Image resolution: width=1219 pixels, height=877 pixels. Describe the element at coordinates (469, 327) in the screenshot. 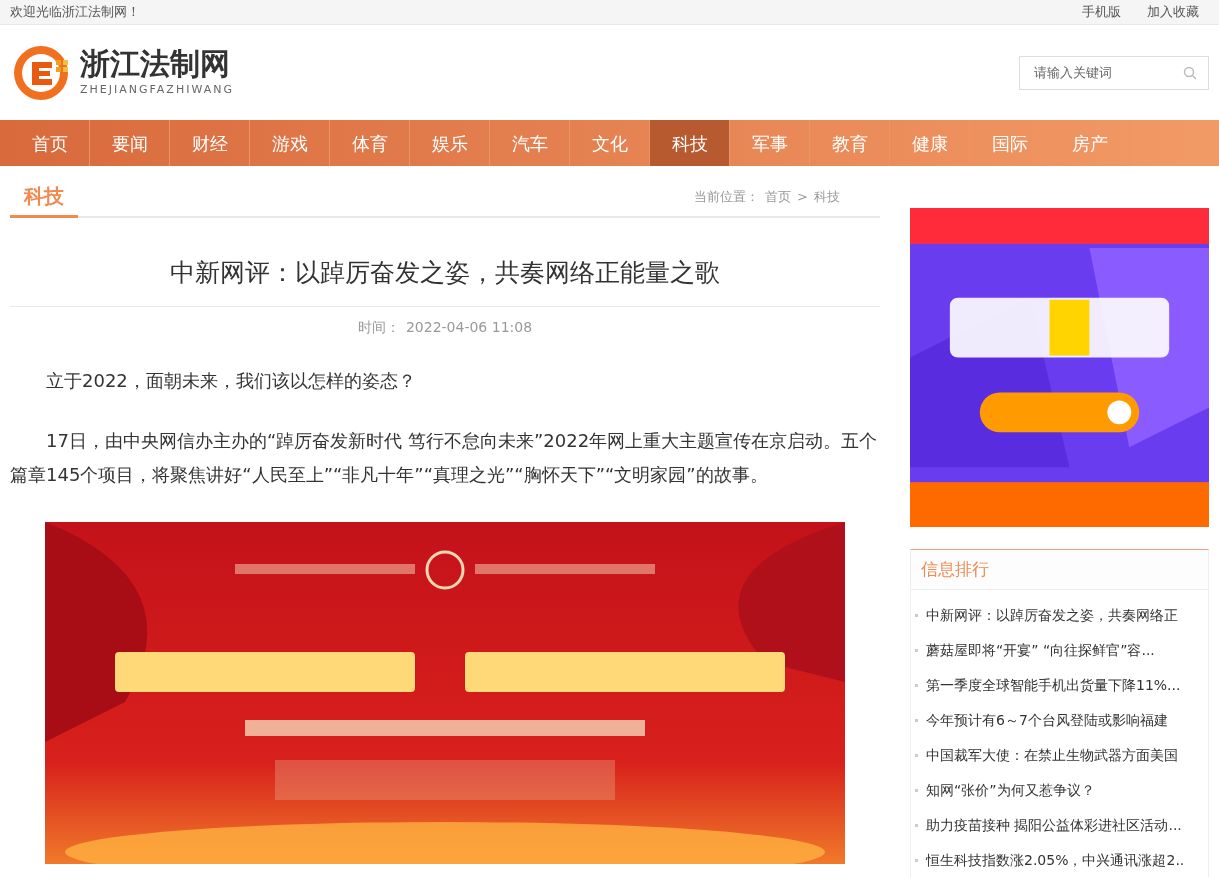

I see `publish-time: 2022-04-06 11:08` at that location.